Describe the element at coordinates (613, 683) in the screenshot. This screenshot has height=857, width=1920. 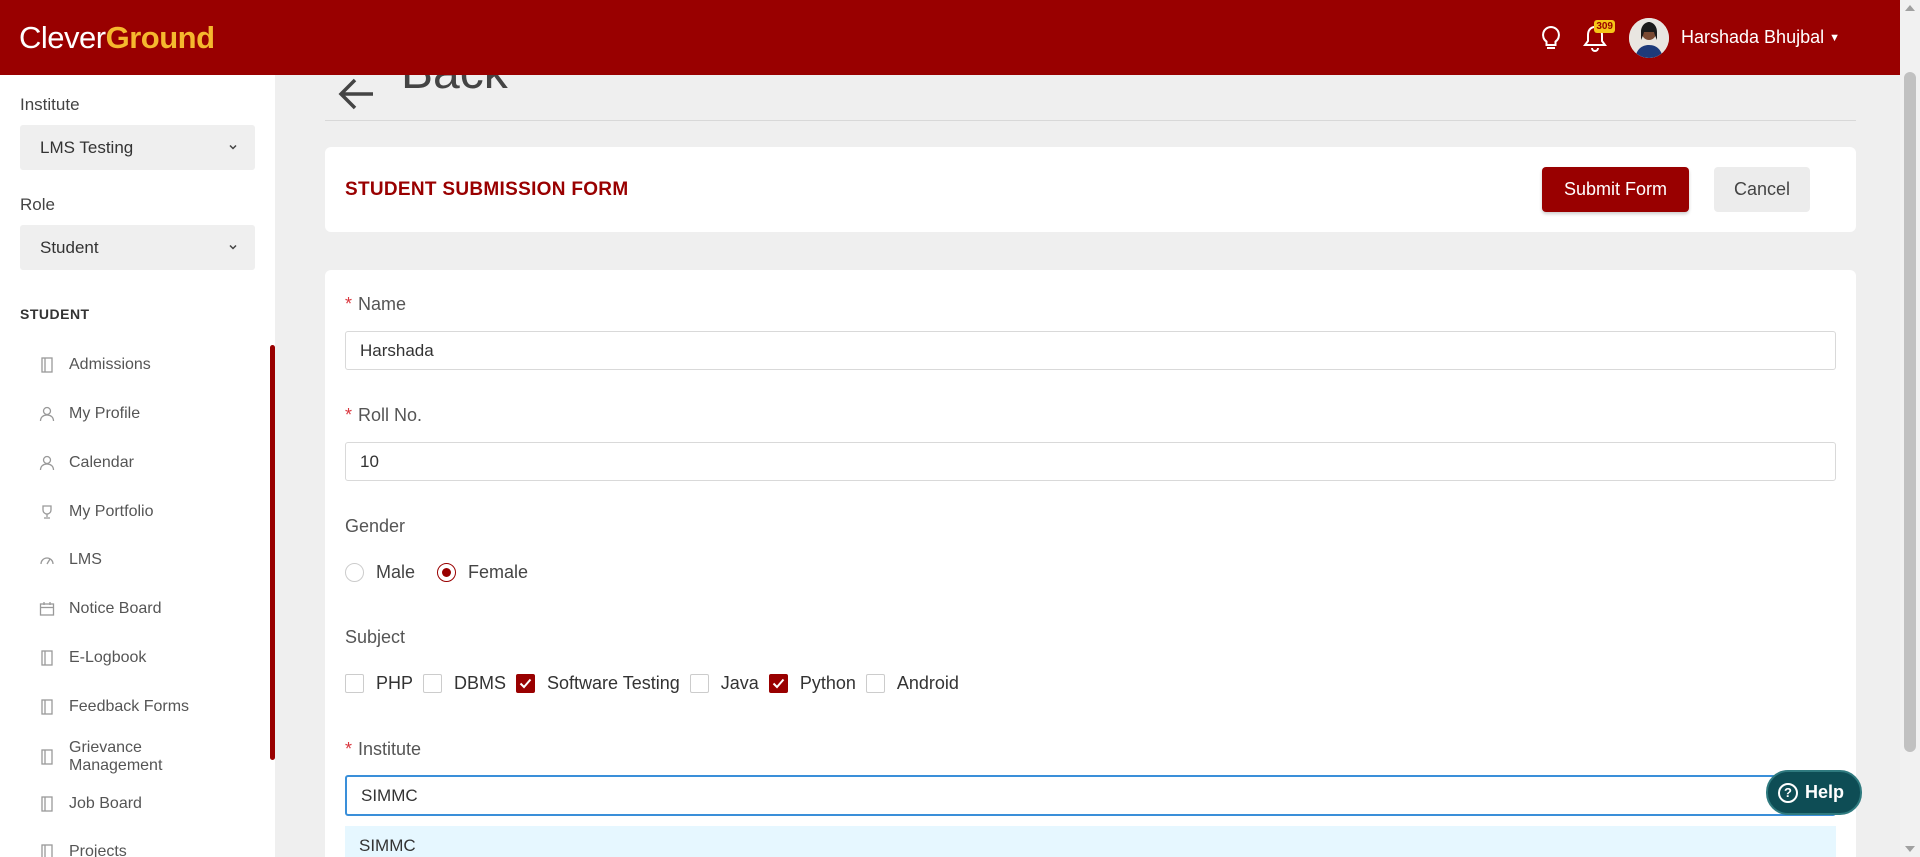
I see `checkbox-software-testing-label: Software Testing` at that location.